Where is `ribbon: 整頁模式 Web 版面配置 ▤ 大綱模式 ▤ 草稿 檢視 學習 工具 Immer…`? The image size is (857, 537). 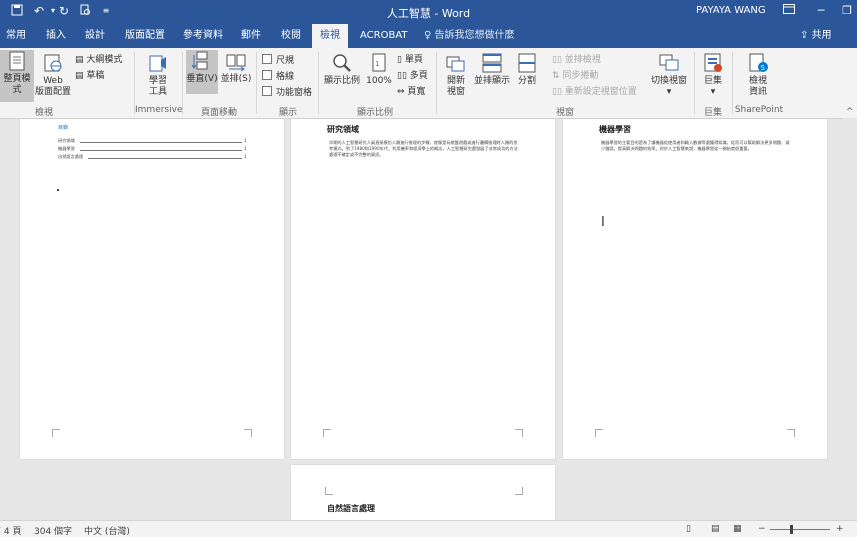 ribbon: 整頁模式 Web 版面配置 ▤ 大綱模式 ▤ 草稿 檢視 學習 工具 Immer… is located at coordinates (428, 83).